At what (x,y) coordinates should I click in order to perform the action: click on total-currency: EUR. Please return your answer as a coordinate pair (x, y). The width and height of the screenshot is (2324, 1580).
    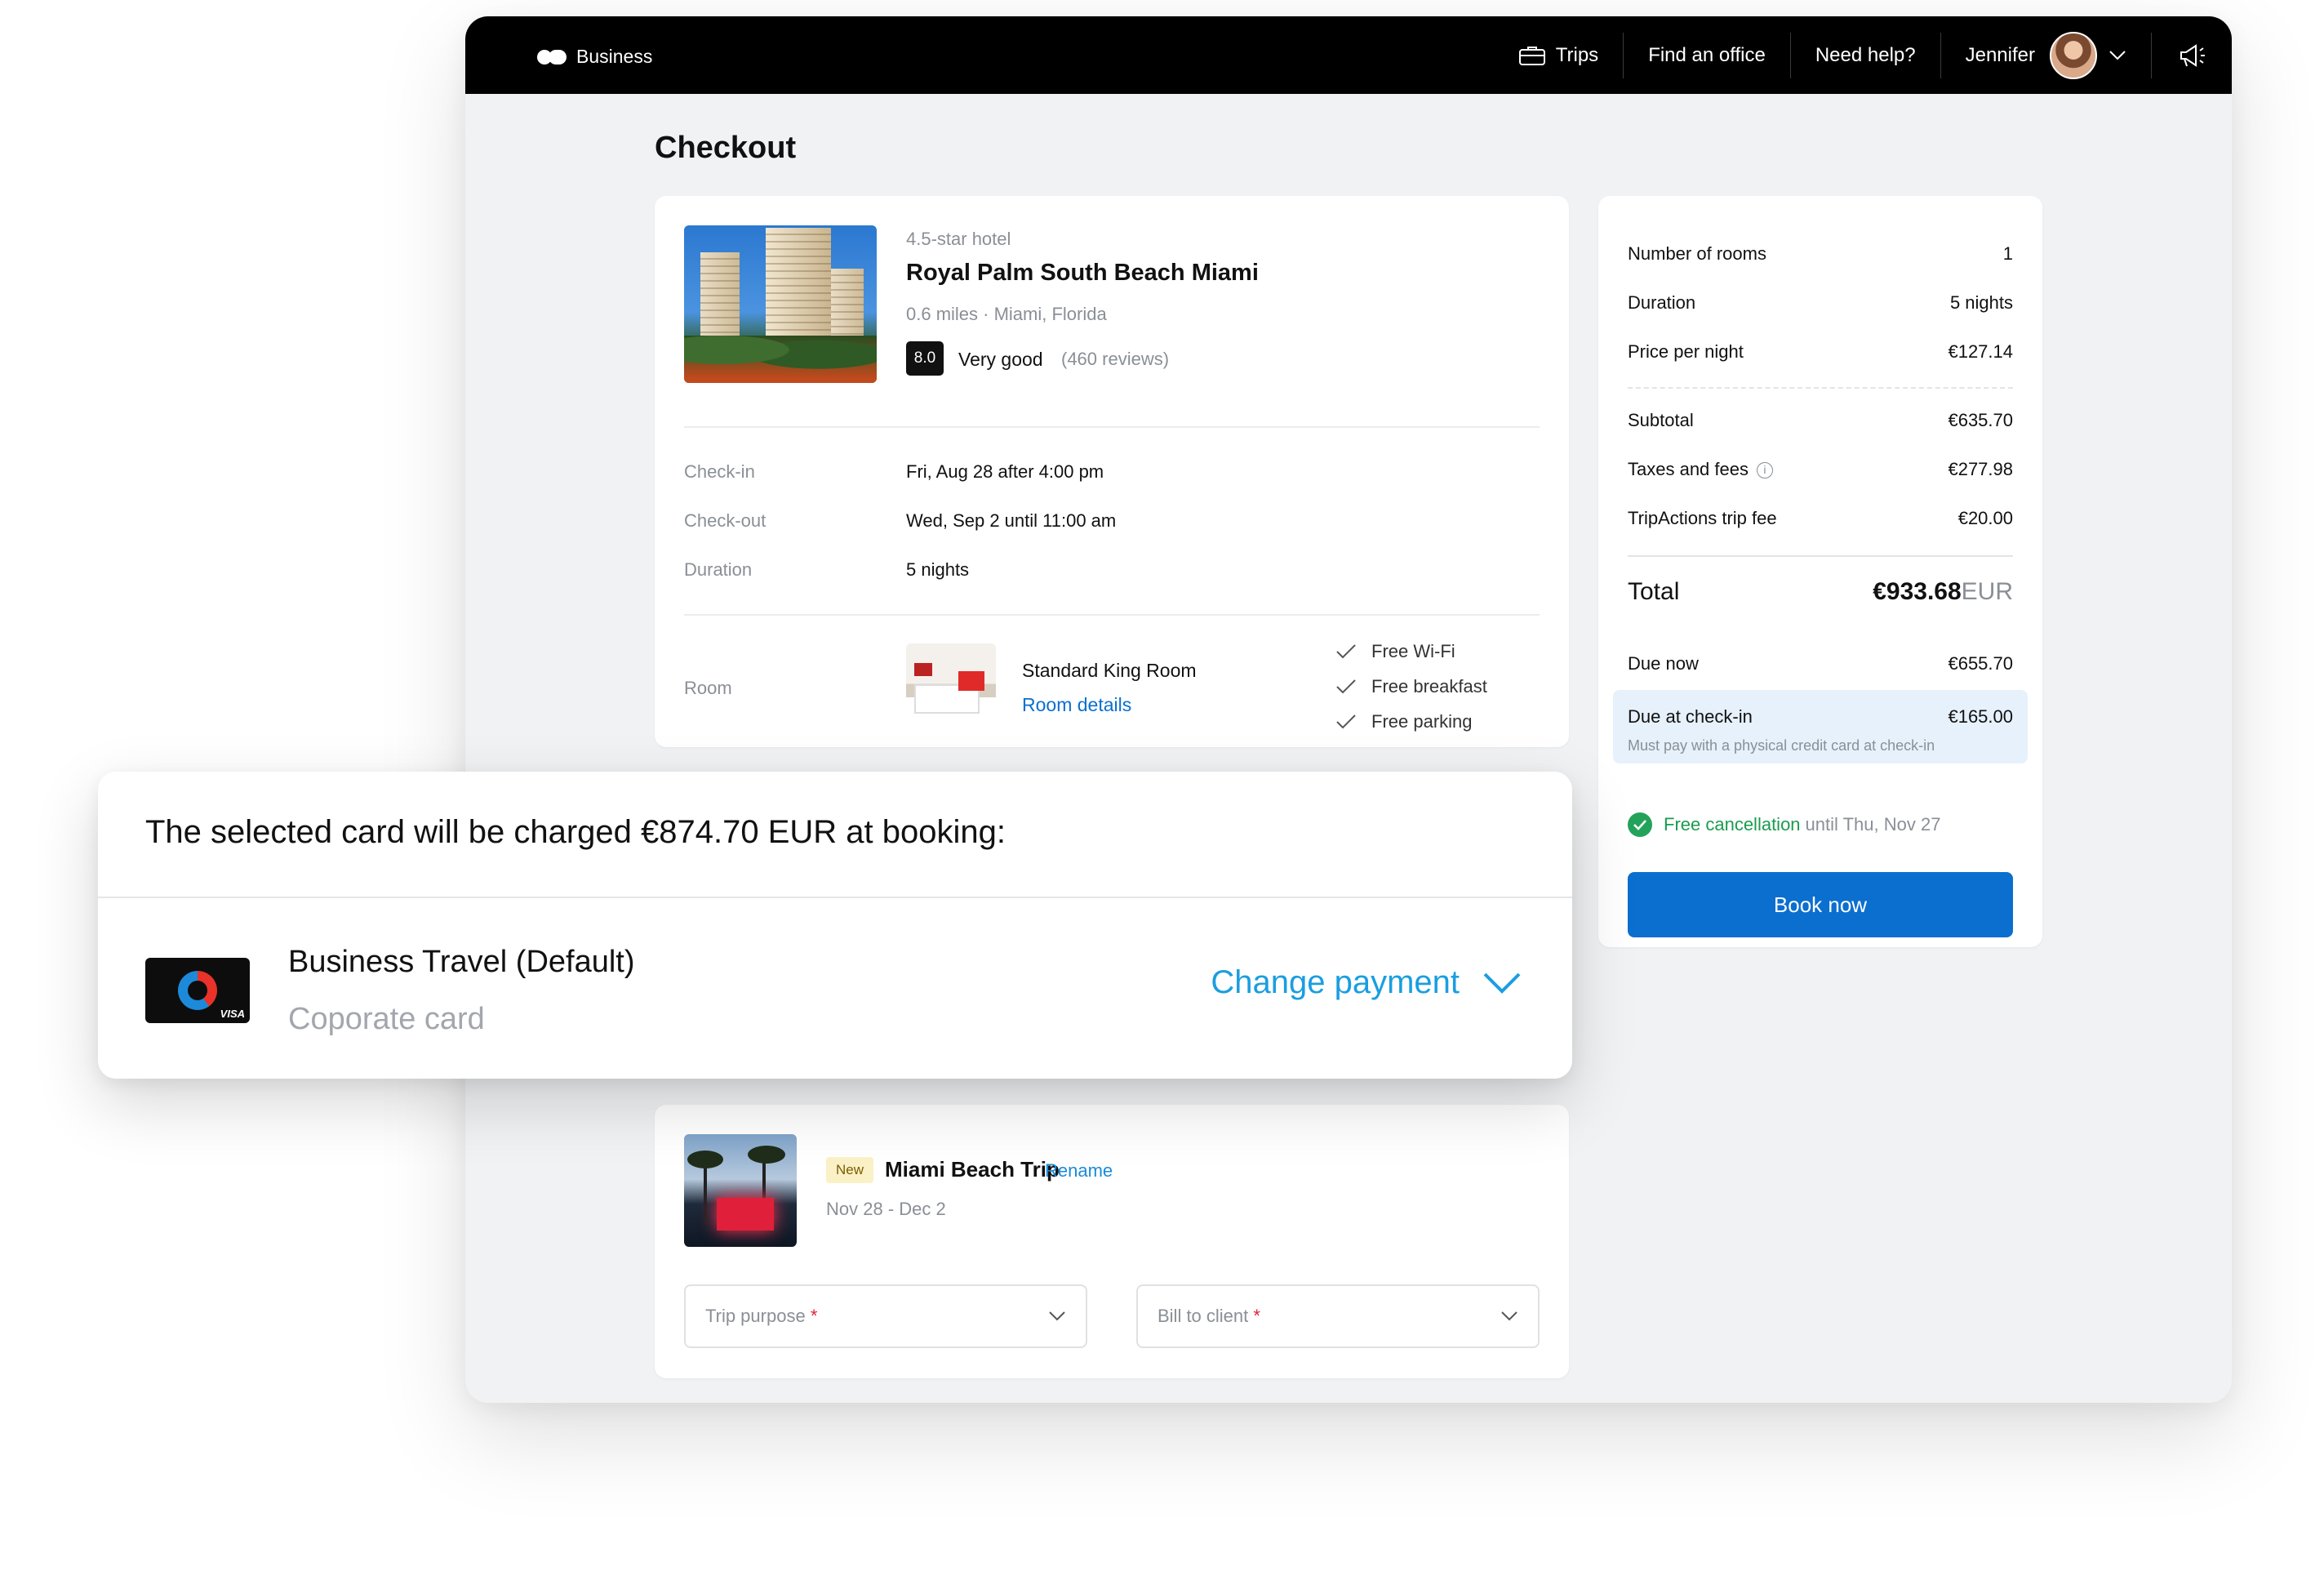
    Looking at the image, I should click on (1987, 591).